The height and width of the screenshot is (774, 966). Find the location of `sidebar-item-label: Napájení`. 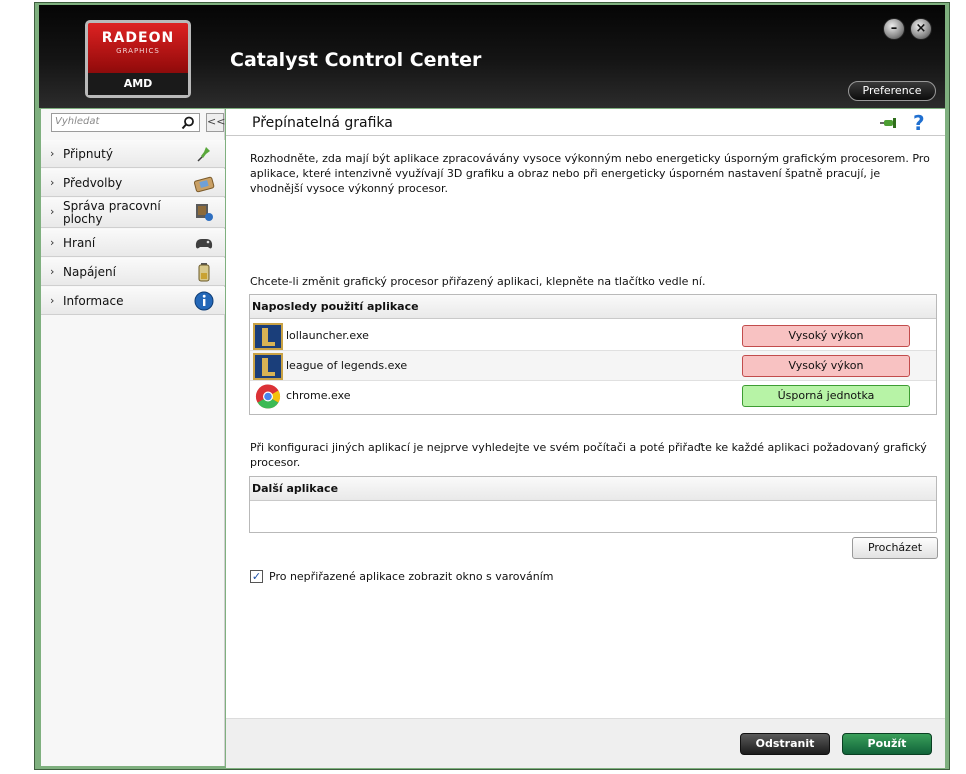

sidebar-item-label: Napájení is located at coordinates (89, 272).